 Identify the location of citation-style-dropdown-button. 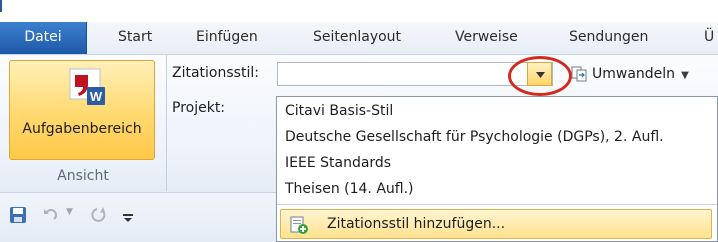
(539, 74).